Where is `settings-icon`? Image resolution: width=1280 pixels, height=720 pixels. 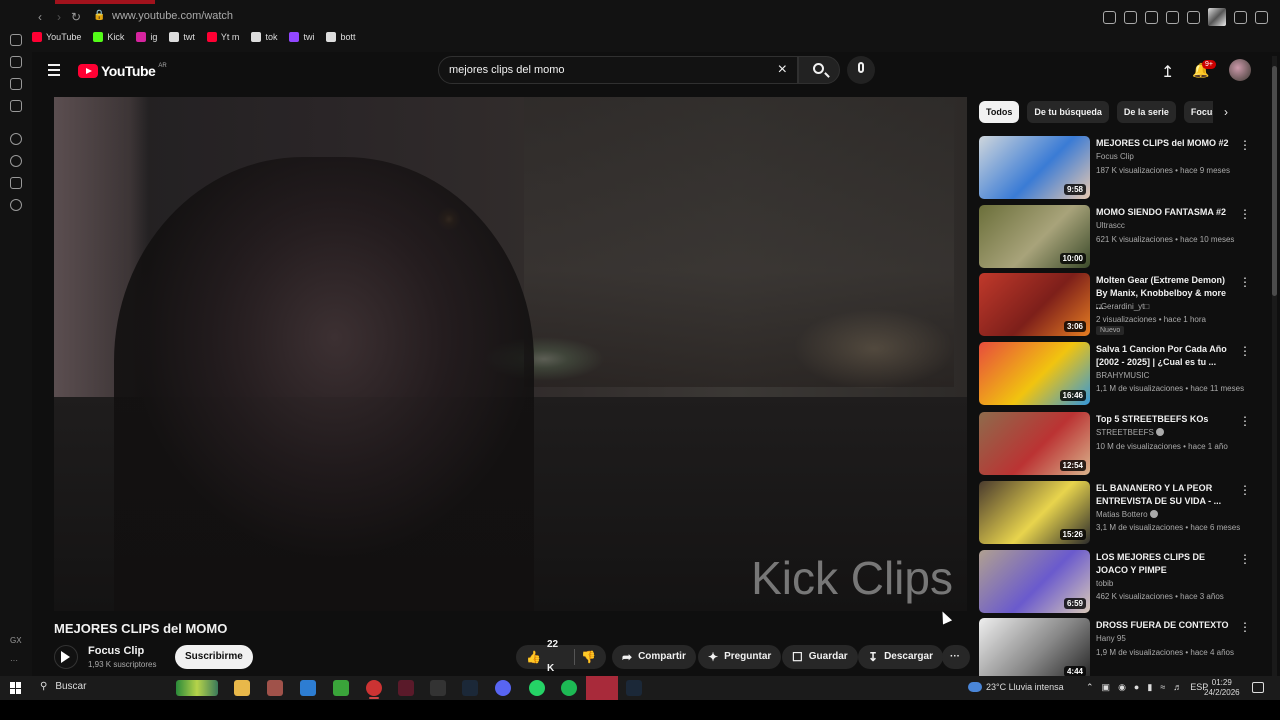
settings-icon is located at coordinates (16, 139).